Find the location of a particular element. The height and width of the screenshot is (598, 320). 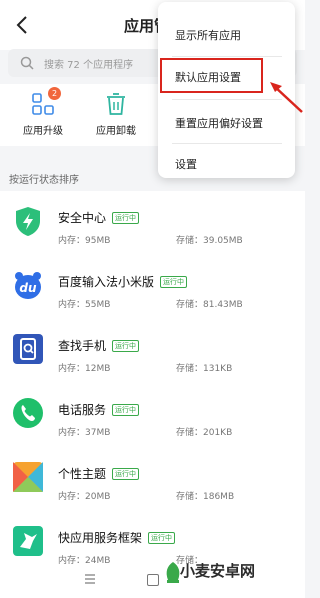

list-item: 安全中心 运行中 内存：95MB 存储：39.05MB is located at coordinates (152, 223).